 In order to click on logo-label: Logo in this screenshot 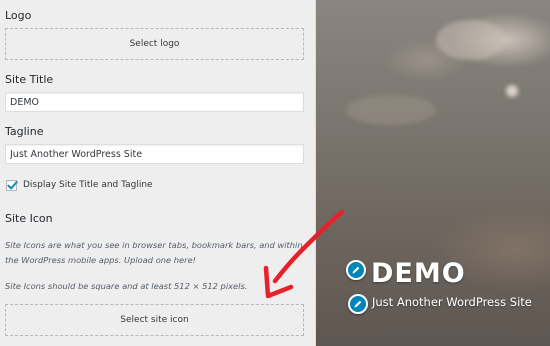, I will do `click(18, 15)`.